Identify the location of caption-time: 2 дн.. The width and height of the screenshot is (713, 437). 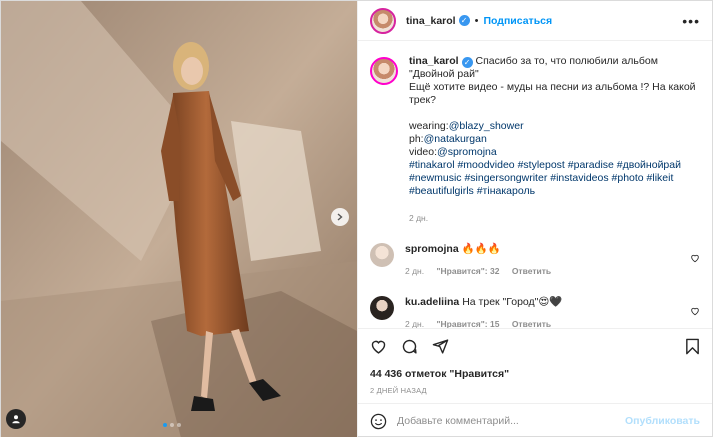
(554, 218).